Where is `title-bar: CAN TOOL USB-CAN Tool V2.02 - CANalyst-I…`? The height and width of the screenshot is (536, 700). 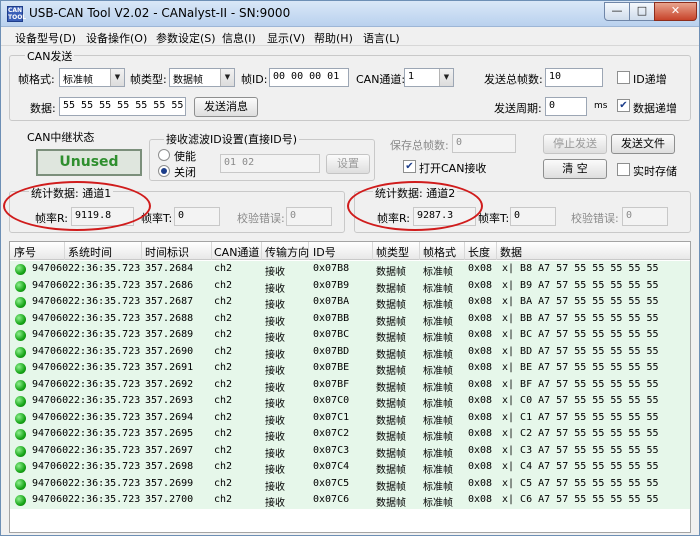
title-bar: CAN TOOL USB-CAN Tool V2.02 - CANalyst-I… is located at coordinates (350, 14).